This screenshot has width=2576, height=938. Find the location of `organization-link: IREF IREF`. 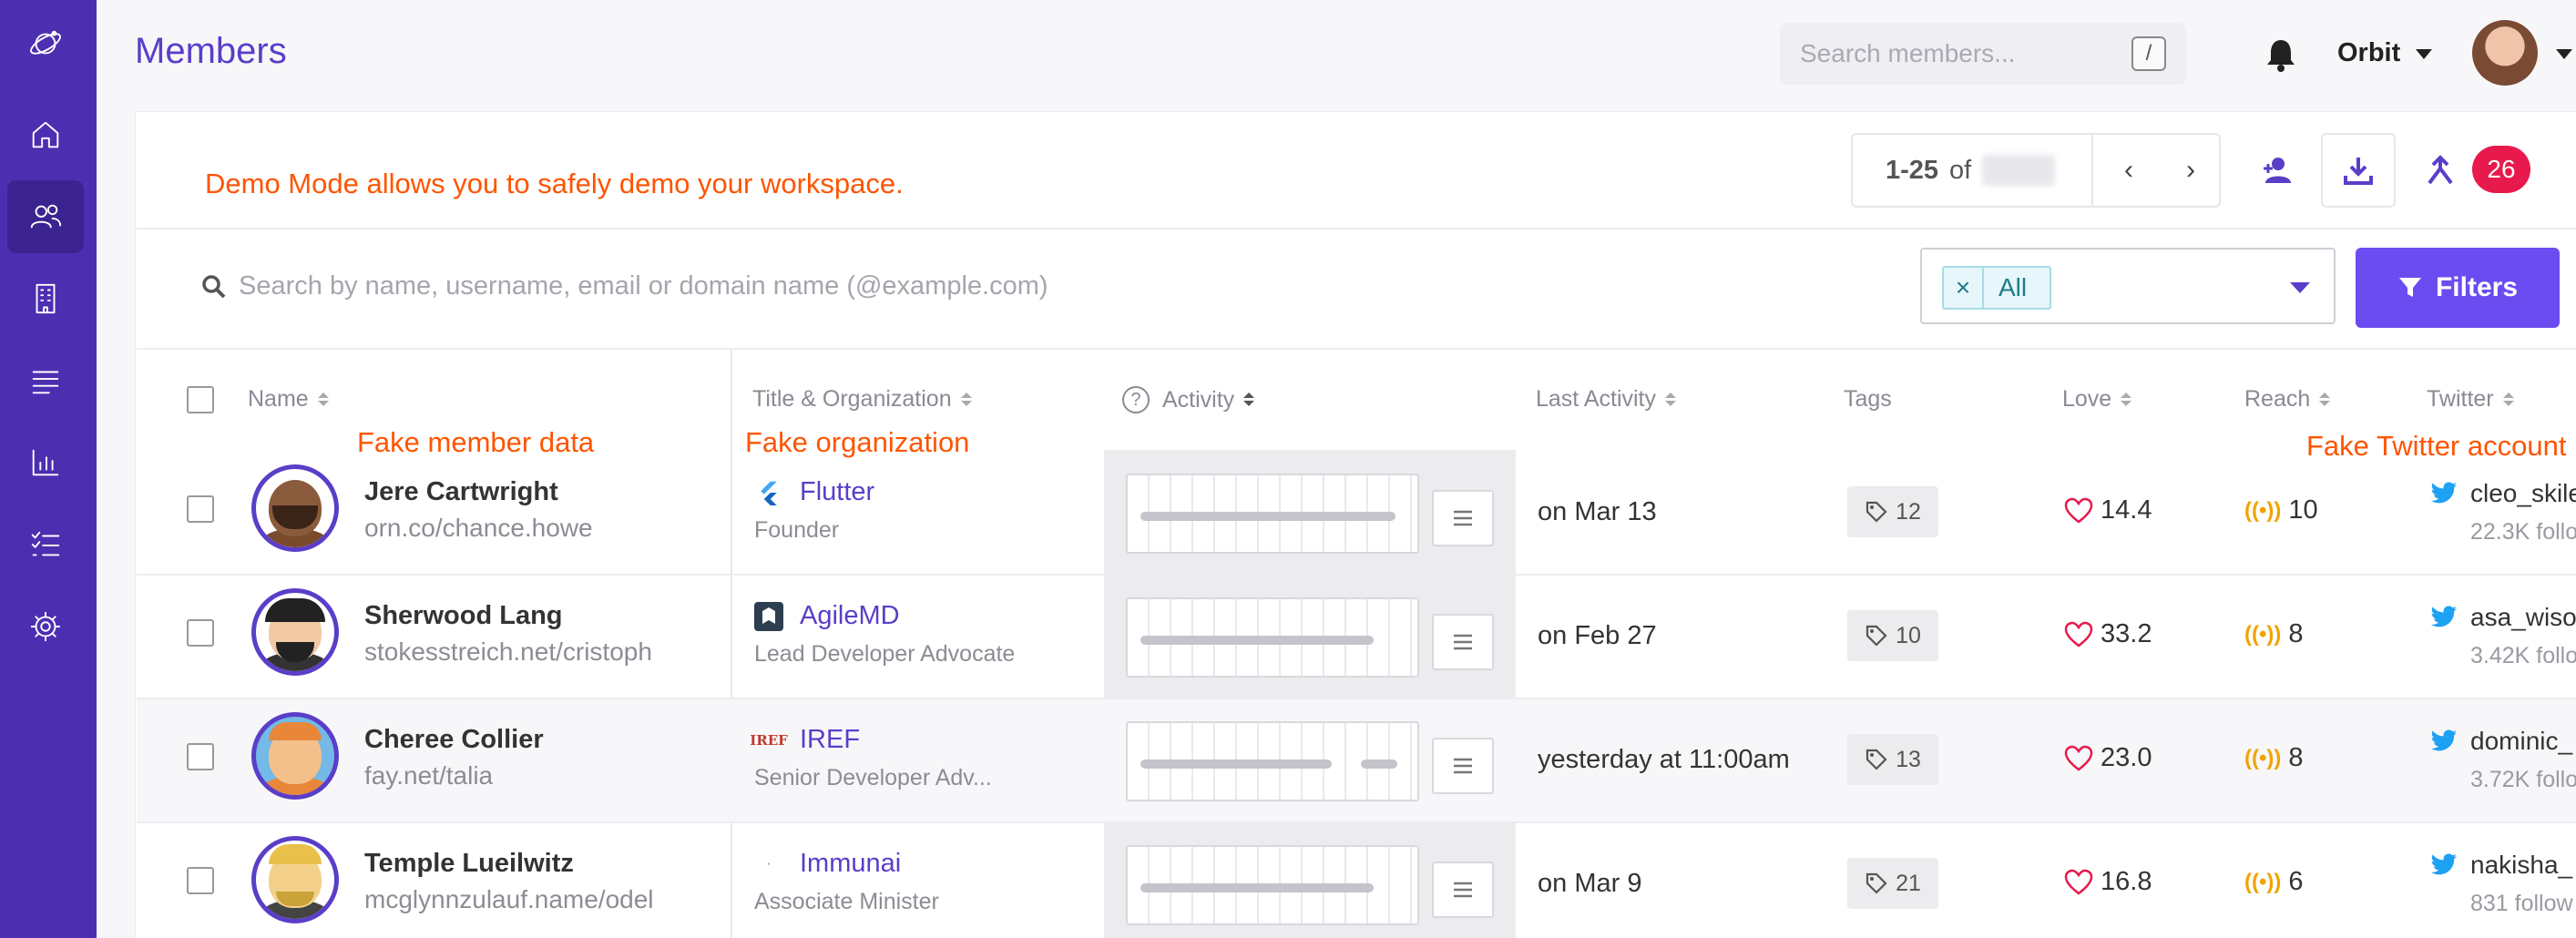

organization-link: IREF IREF is located at coordinates (805, 740).